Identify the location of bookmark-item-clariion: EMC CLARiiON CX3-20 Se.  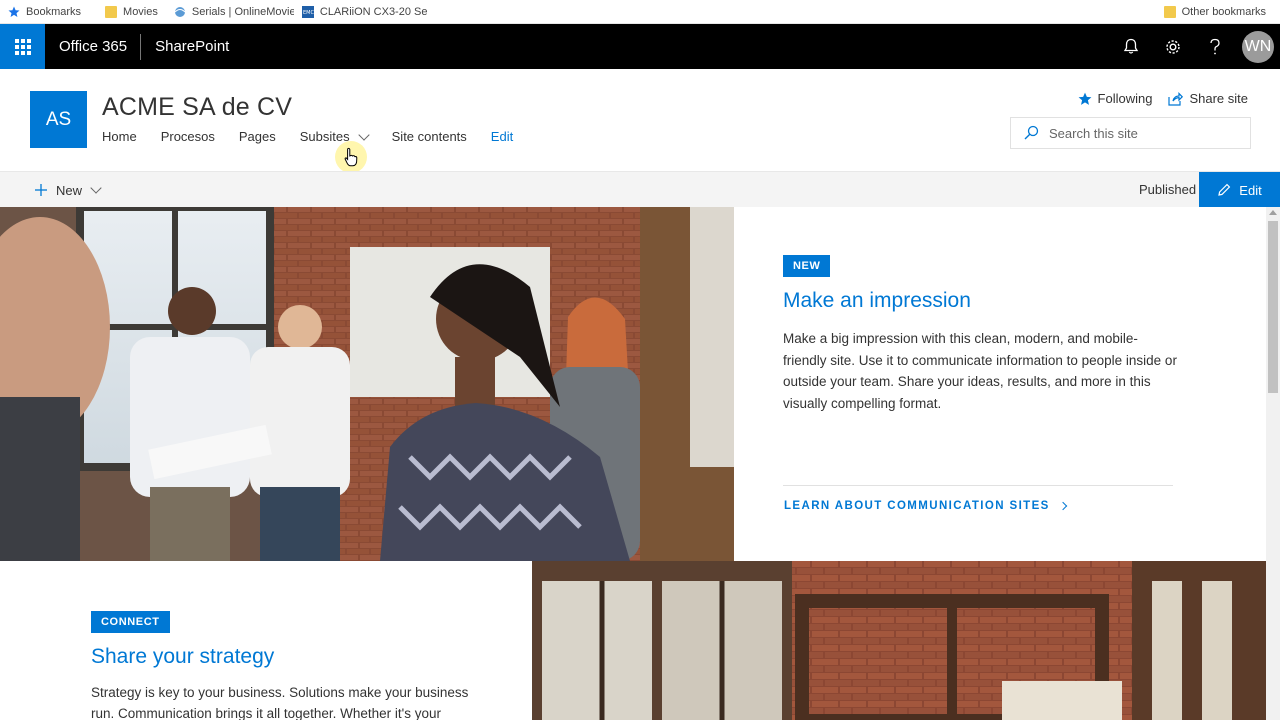
(362, 11).